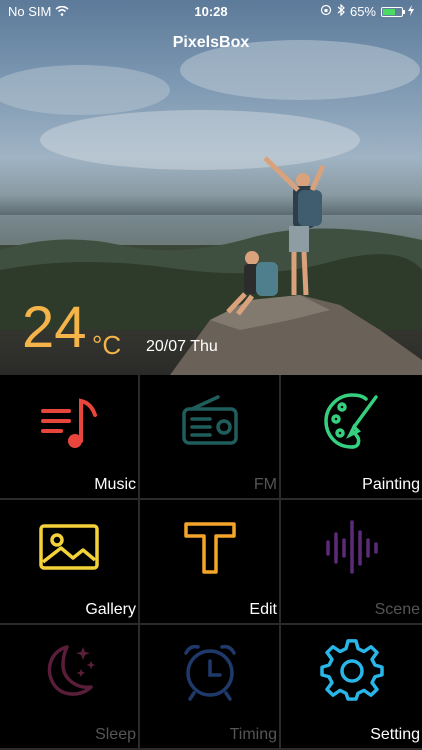  What do you see at coordinates (115, 484) in the screenshot?
I see `tile-label: Music` at bounding box center [115, 484].